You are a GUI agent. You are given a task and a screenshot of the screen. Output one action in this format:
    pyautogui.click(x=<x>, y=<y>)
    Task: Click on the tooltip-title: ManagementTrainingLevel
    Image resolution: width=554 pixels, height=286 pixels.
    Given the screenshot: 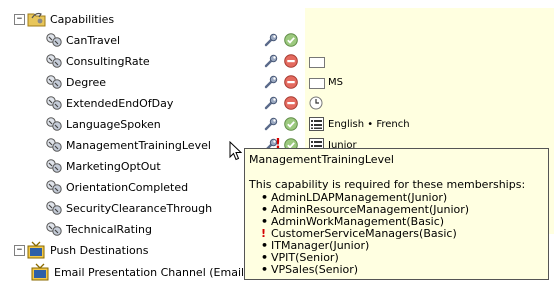 What is the action you would take?
    pyautogui.click(x=321, y=159)
    